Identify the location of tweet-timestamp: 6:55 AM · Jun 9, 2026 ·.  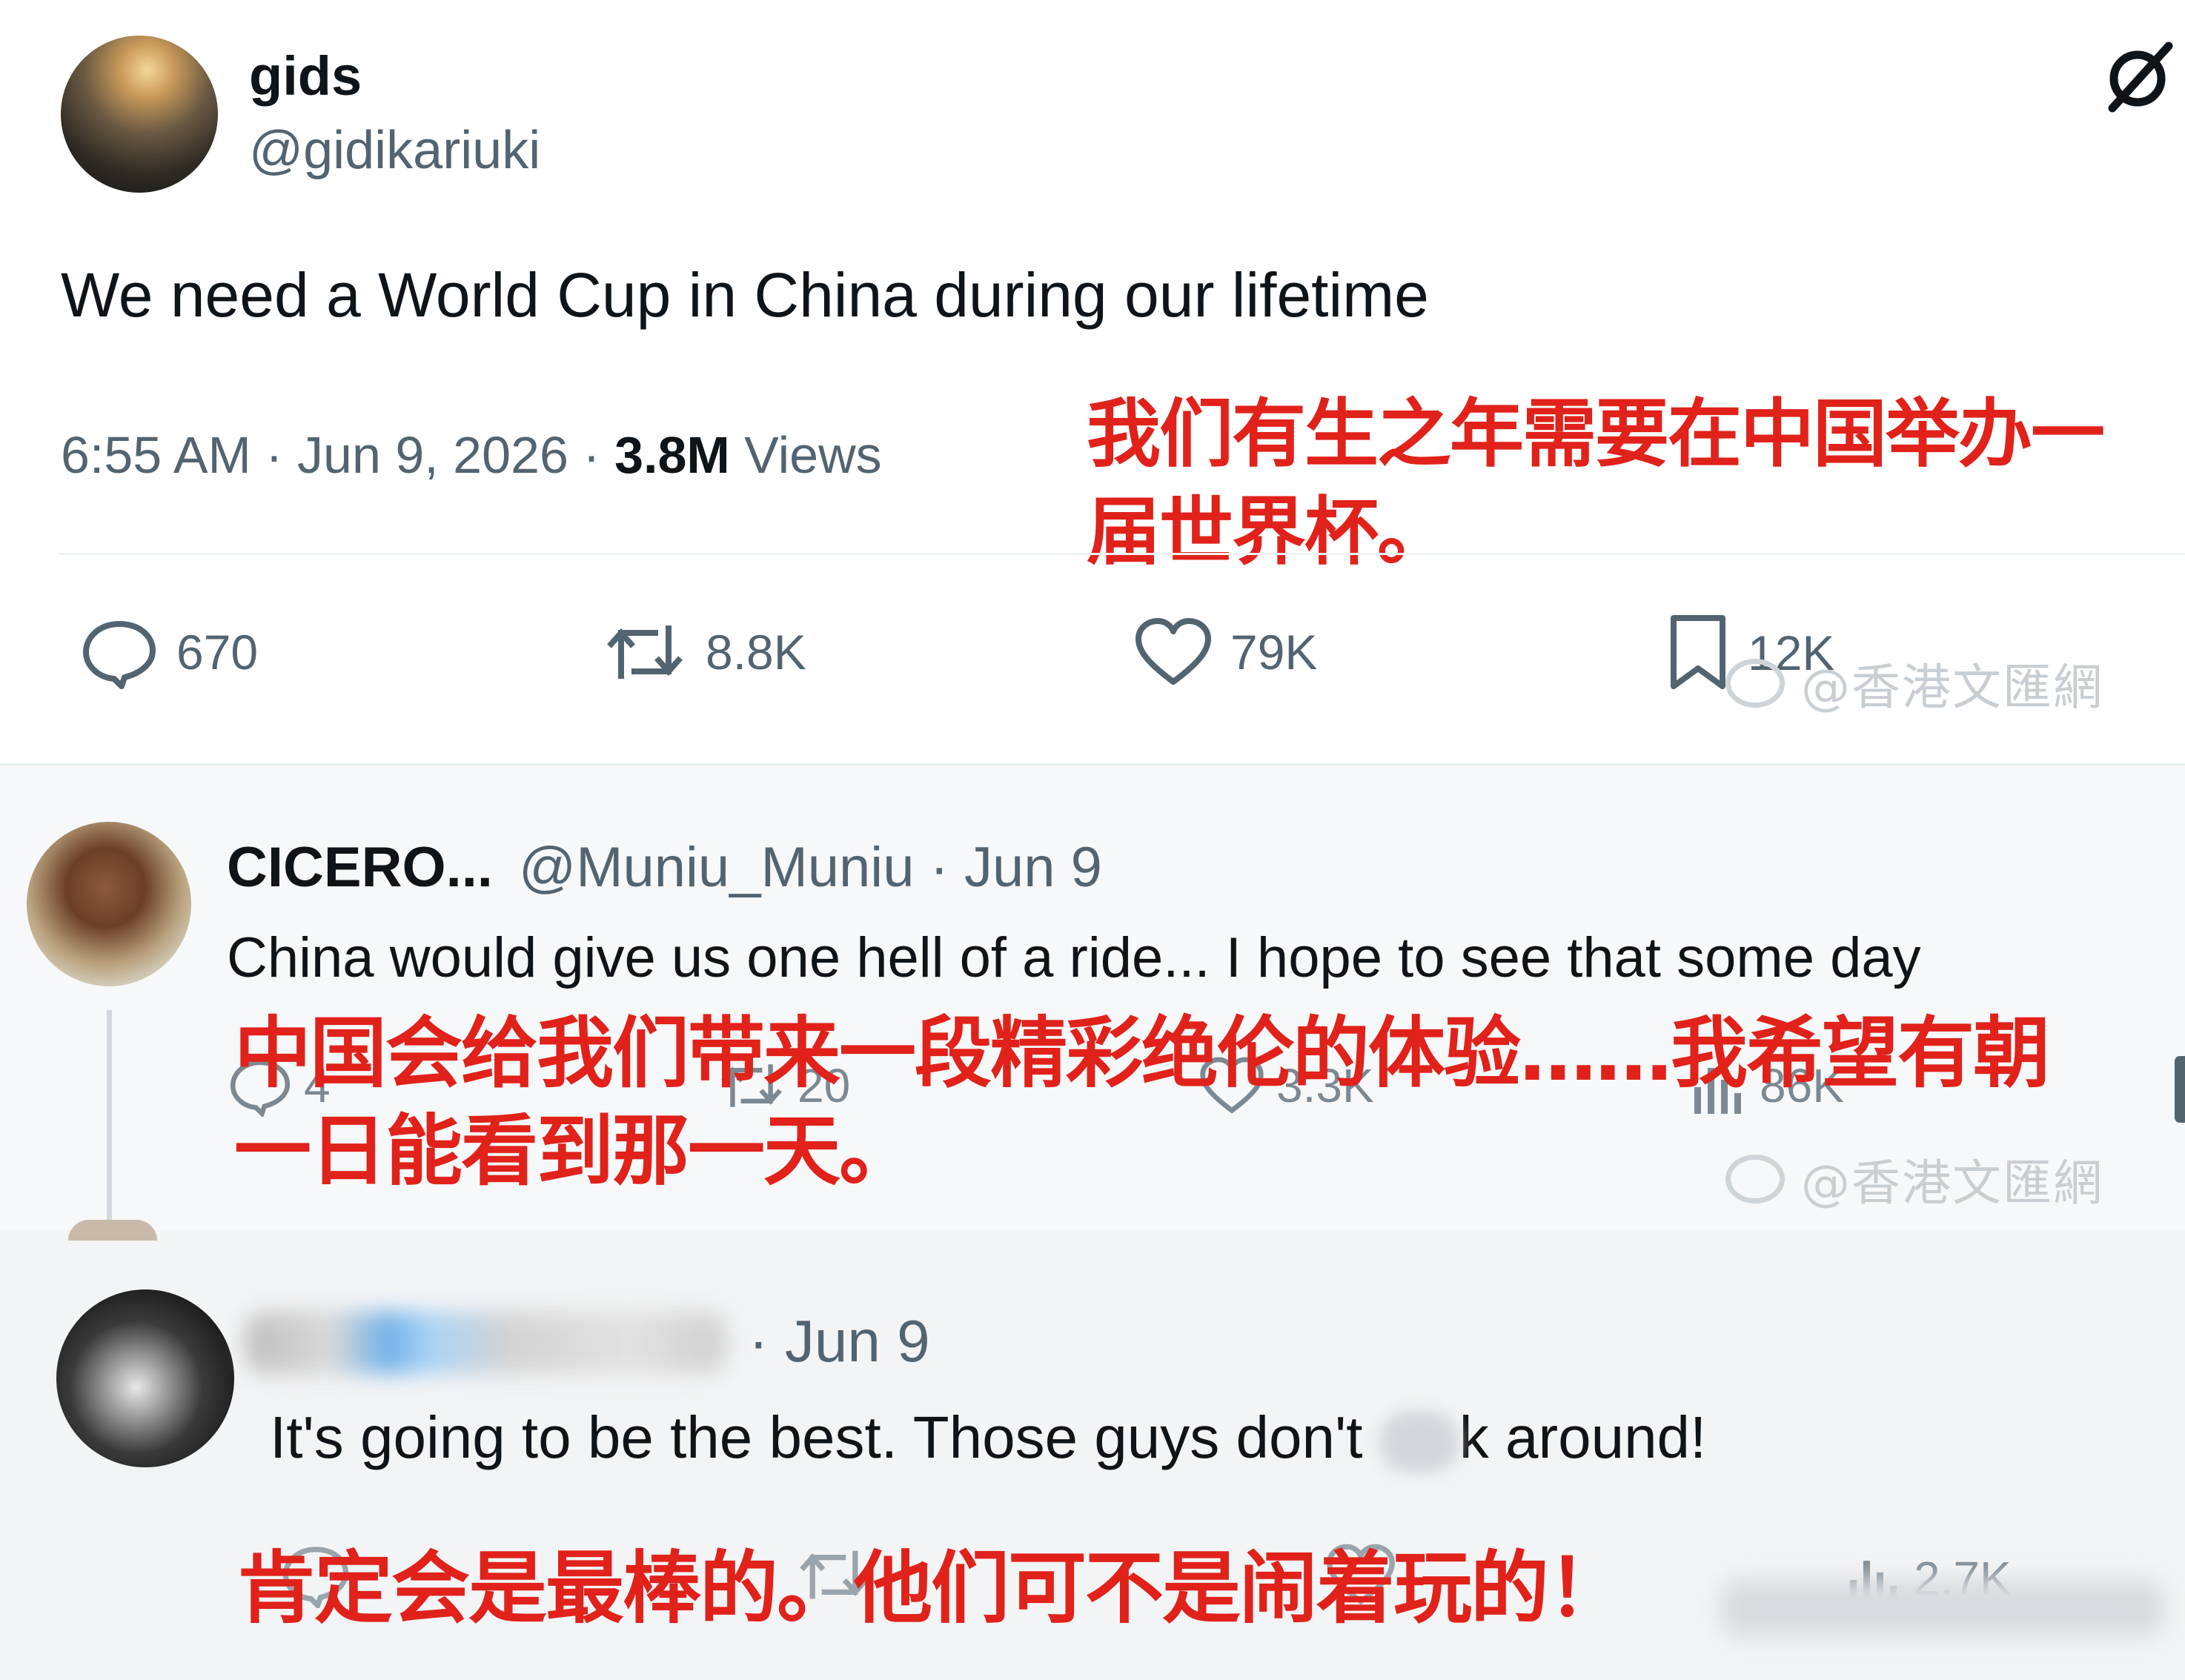
(337, 455).